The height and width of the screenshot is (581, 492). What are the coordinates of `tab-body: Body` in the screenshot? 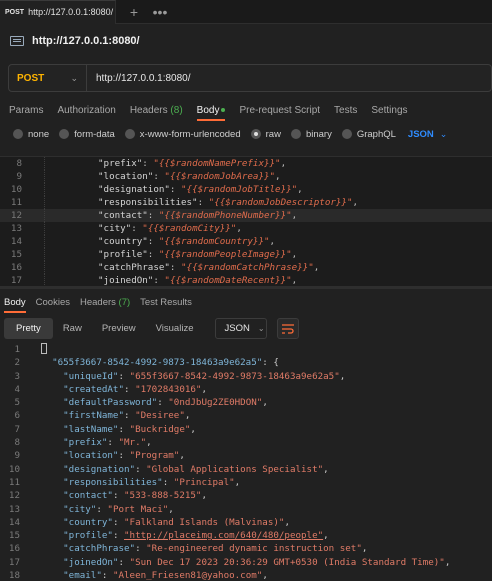 It's located at (211, 113).